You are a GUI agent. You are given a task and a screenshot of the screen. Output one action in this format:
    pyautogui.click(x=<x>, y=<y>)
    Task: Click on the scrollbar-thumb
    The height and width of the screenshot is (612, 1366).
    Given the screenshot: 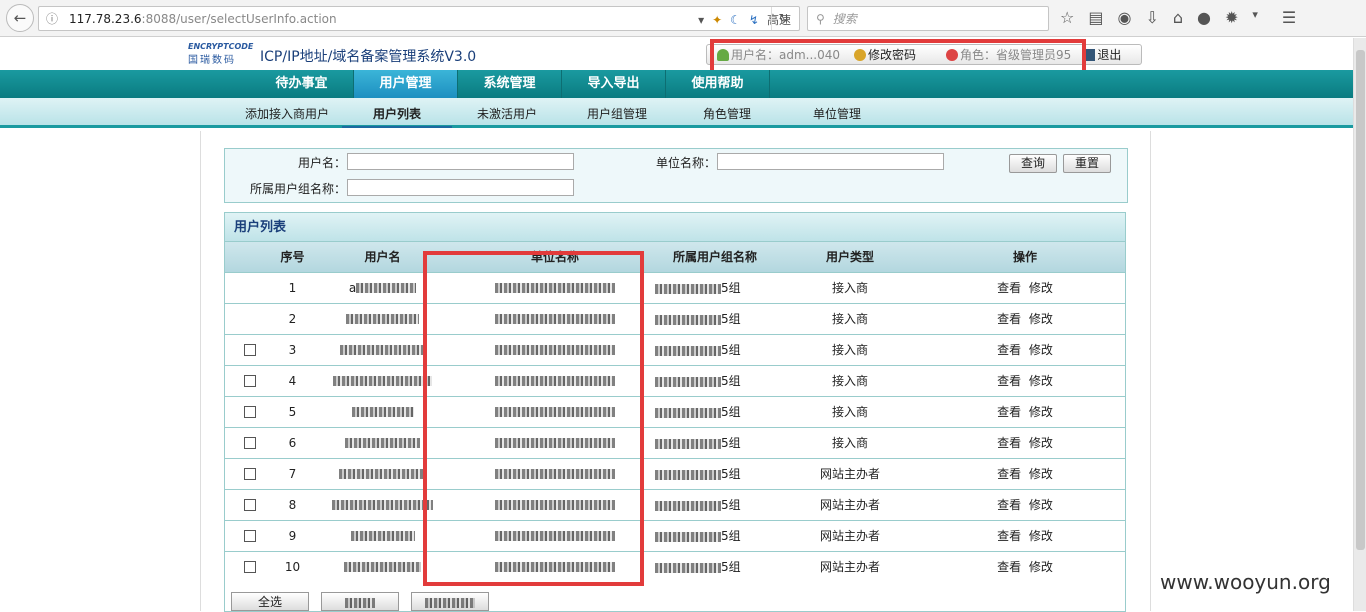 What is the action you would take?
    pyautogui.click(x=1360, y=300)
    